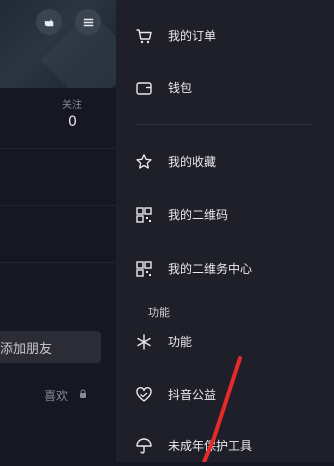 This screenshot has width=334, height=466. What do you see at coordinates (83, 393) in the screenshot?
I see `lock-icon` at bounding box center [83, 393].